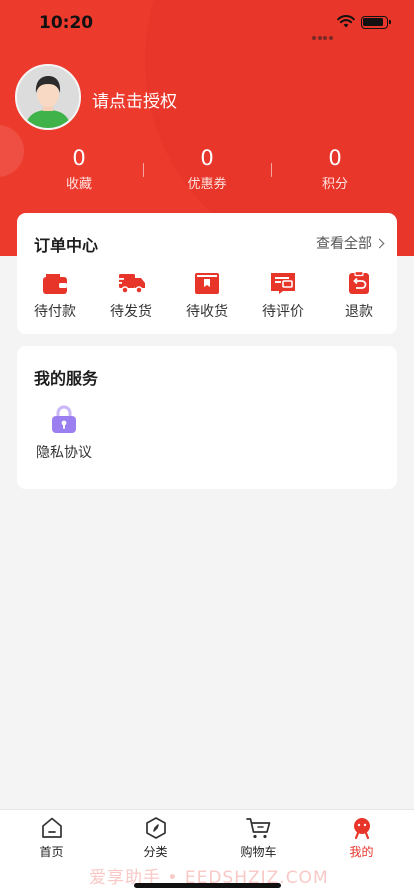 This screenshot has height=896, width=414. What do you see at coordinates (207, 23) in the screenshot?
I see `status-bar: 10:20` at bounding box center [207, 23].